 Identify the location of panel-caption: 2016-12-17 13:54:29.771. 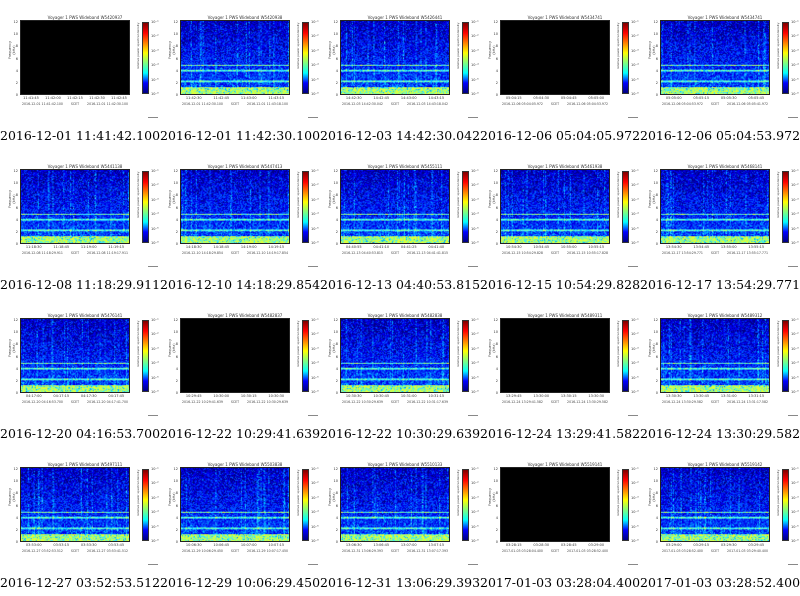
(720, 284).